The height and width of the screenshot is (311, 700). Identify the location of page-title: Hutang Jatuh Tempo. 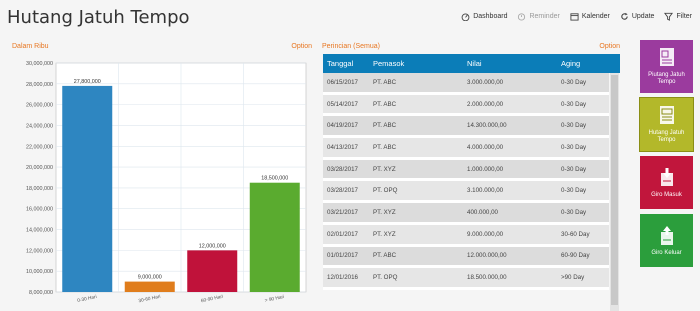
(98, 17).